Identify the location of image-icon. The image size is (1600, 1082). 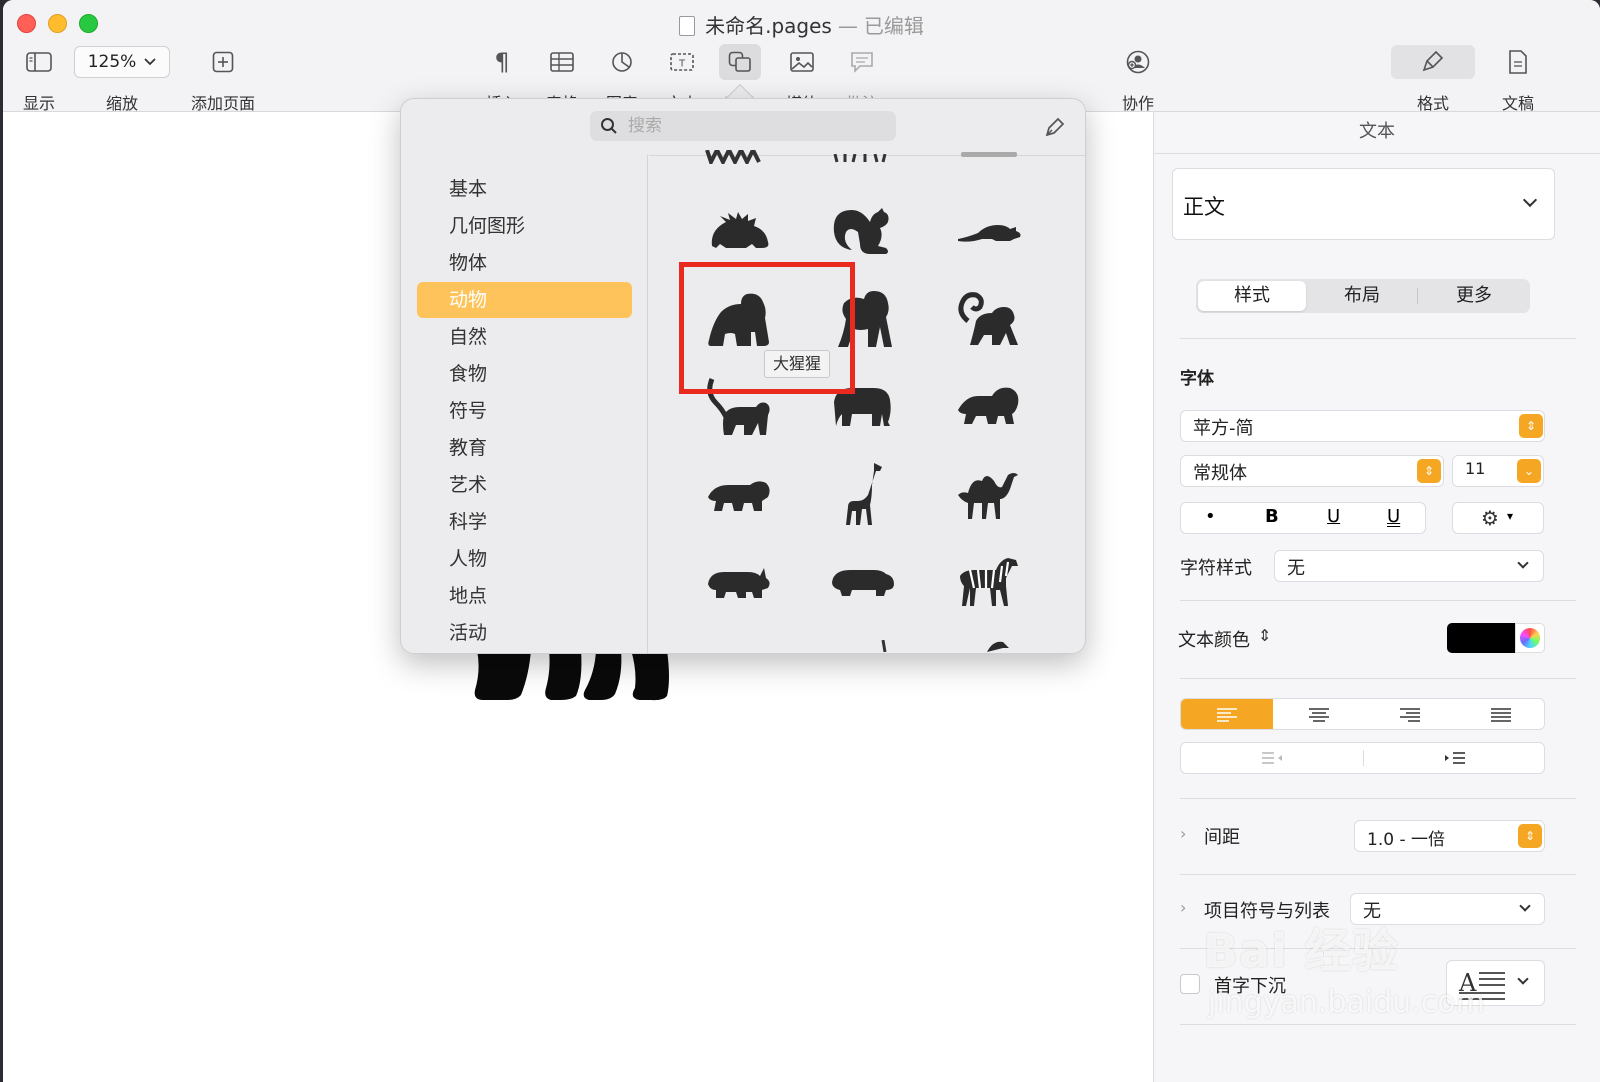
(802, 62).